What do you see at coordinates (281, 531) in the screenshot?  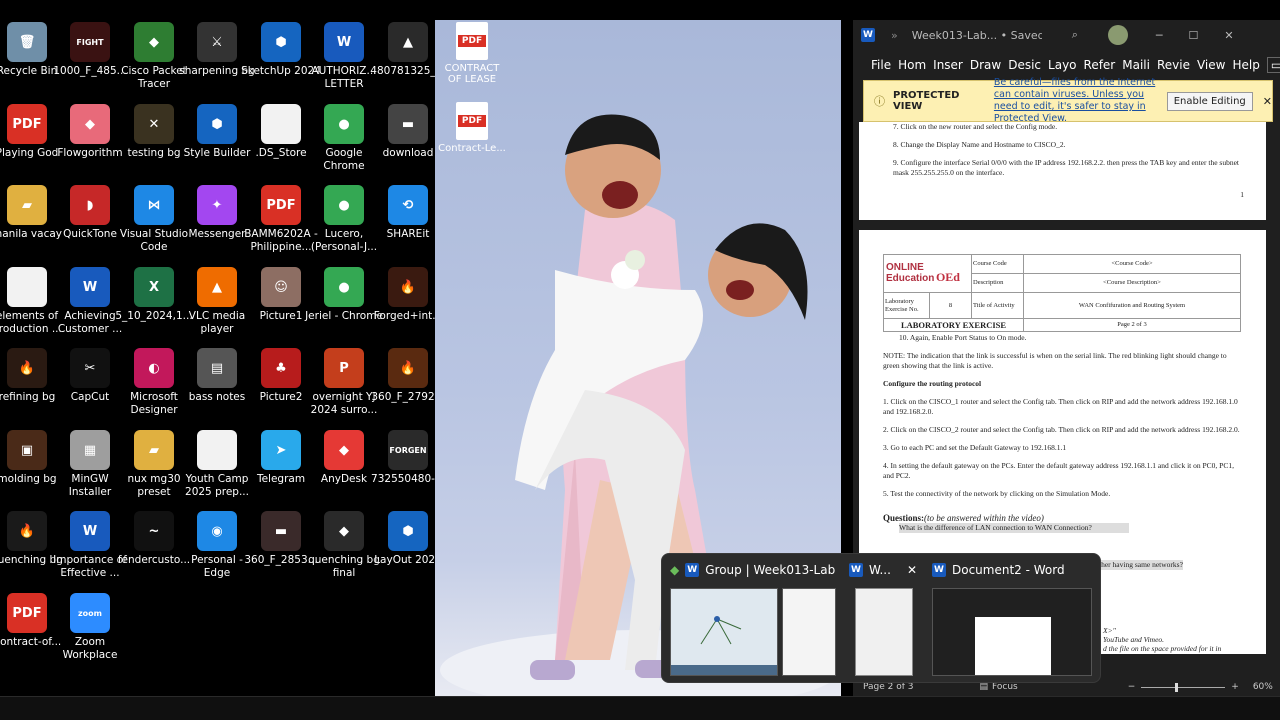 I see `app-icon: ▬` at bounding box center [281, 531].